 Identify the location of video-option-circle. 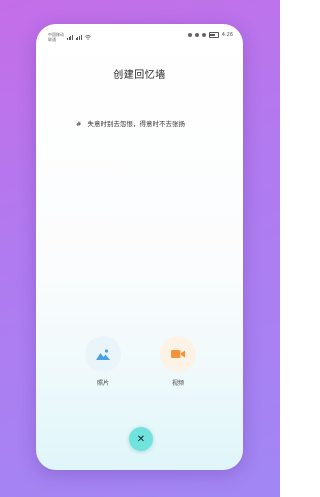
(178, 354).